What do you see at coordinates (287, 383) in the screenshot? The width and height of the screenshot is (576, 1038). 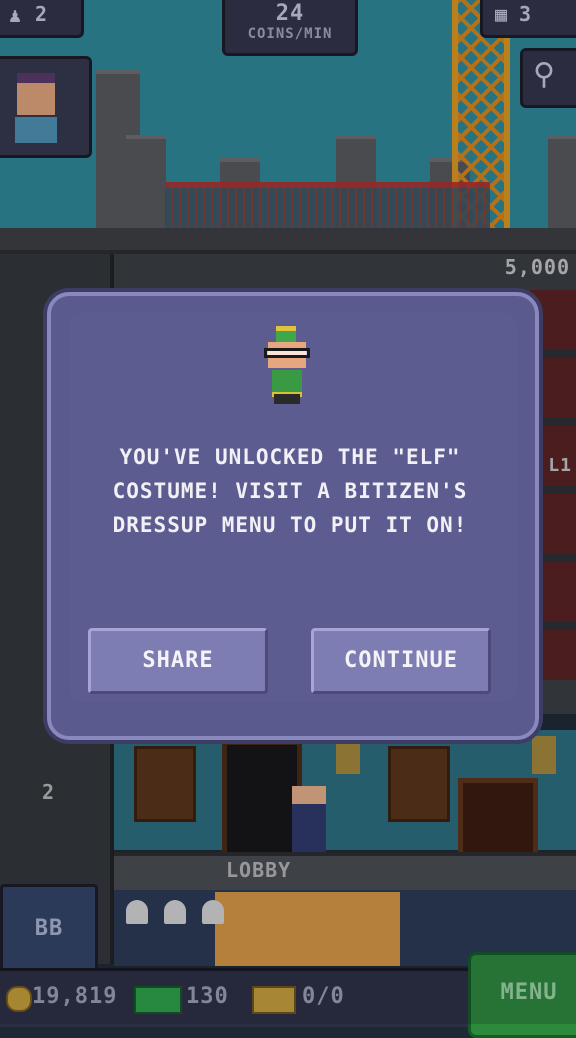 I see `elf-body` at bounding box center [287, 383].